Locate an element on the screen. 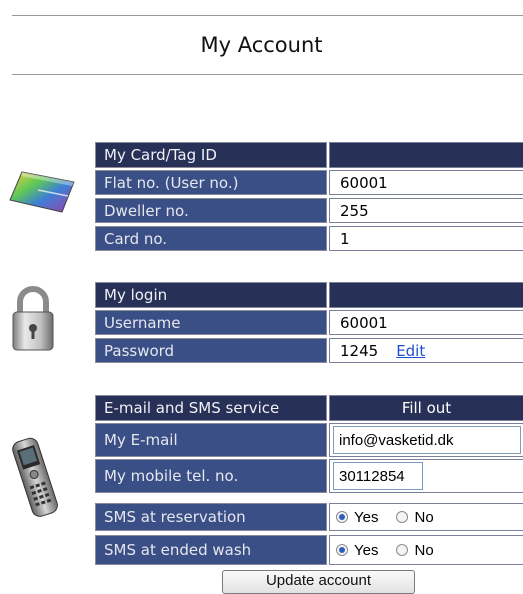 The height and width of the screenshot is (594, 523). login-section-header: My login is located at coordinates (309, 295).